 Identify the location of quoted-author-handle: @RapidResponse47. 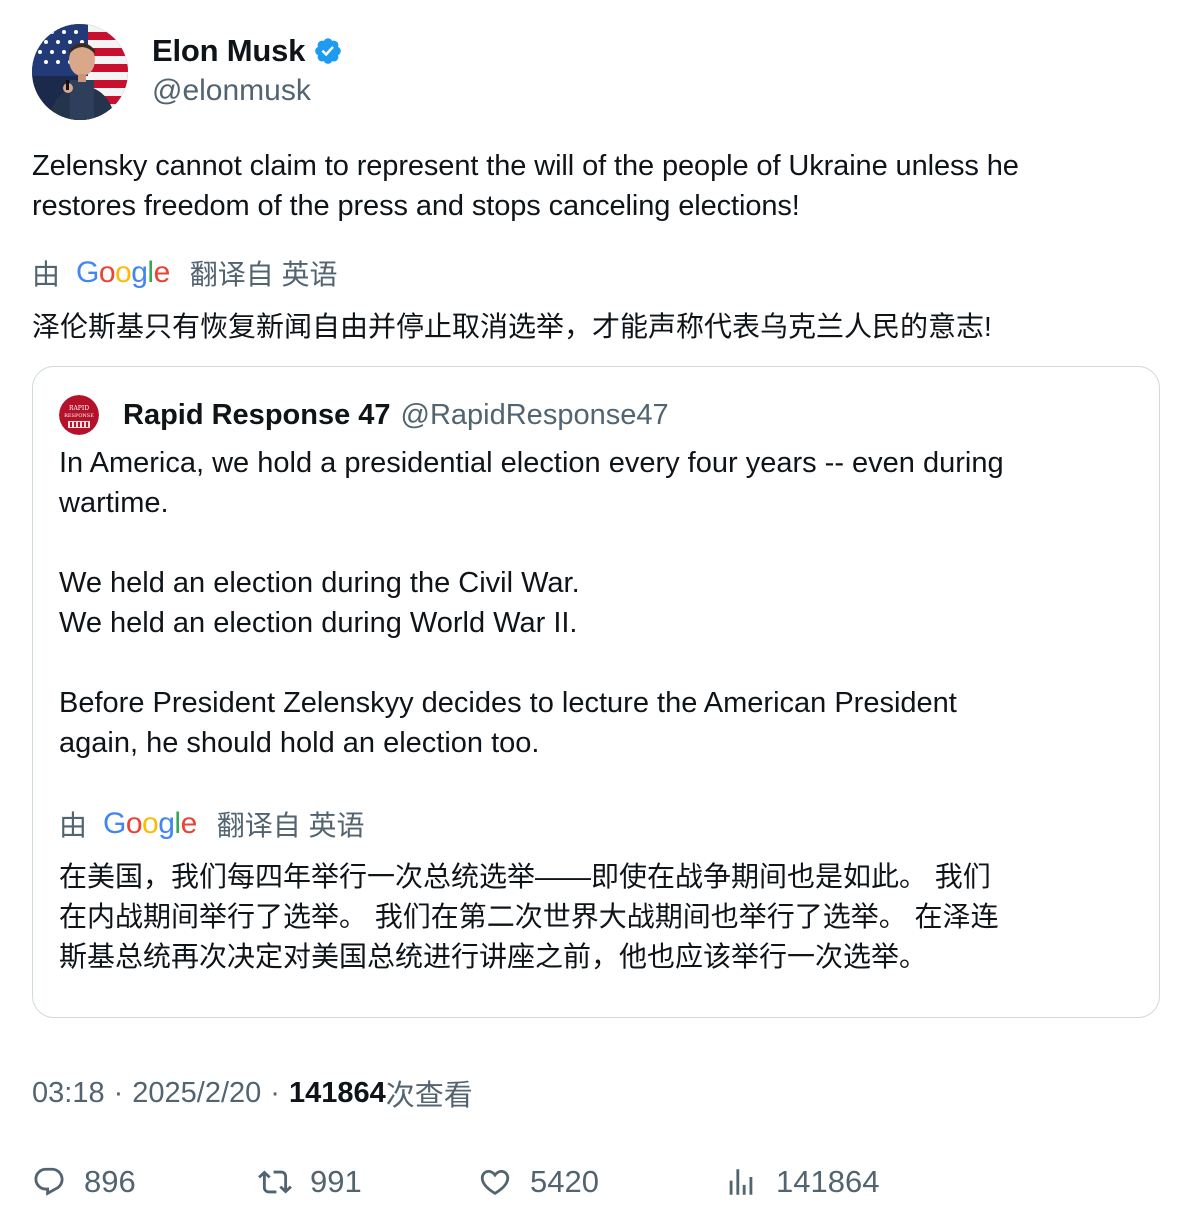
(535, 415).